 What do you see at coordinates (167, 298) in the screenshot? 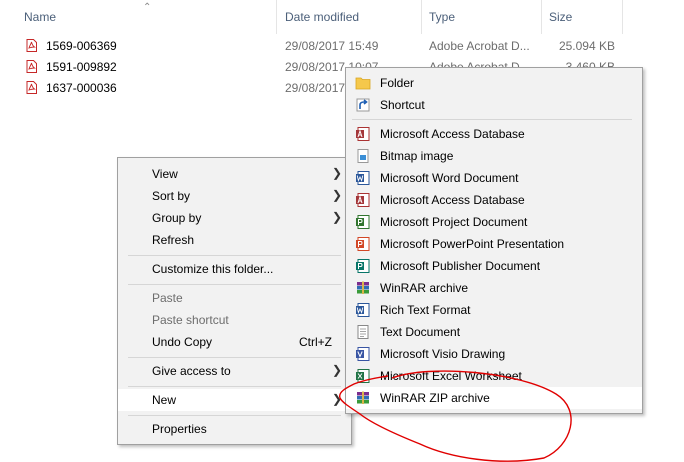
I see `menu-item-label: Paste` at bounding box center [167, 298].